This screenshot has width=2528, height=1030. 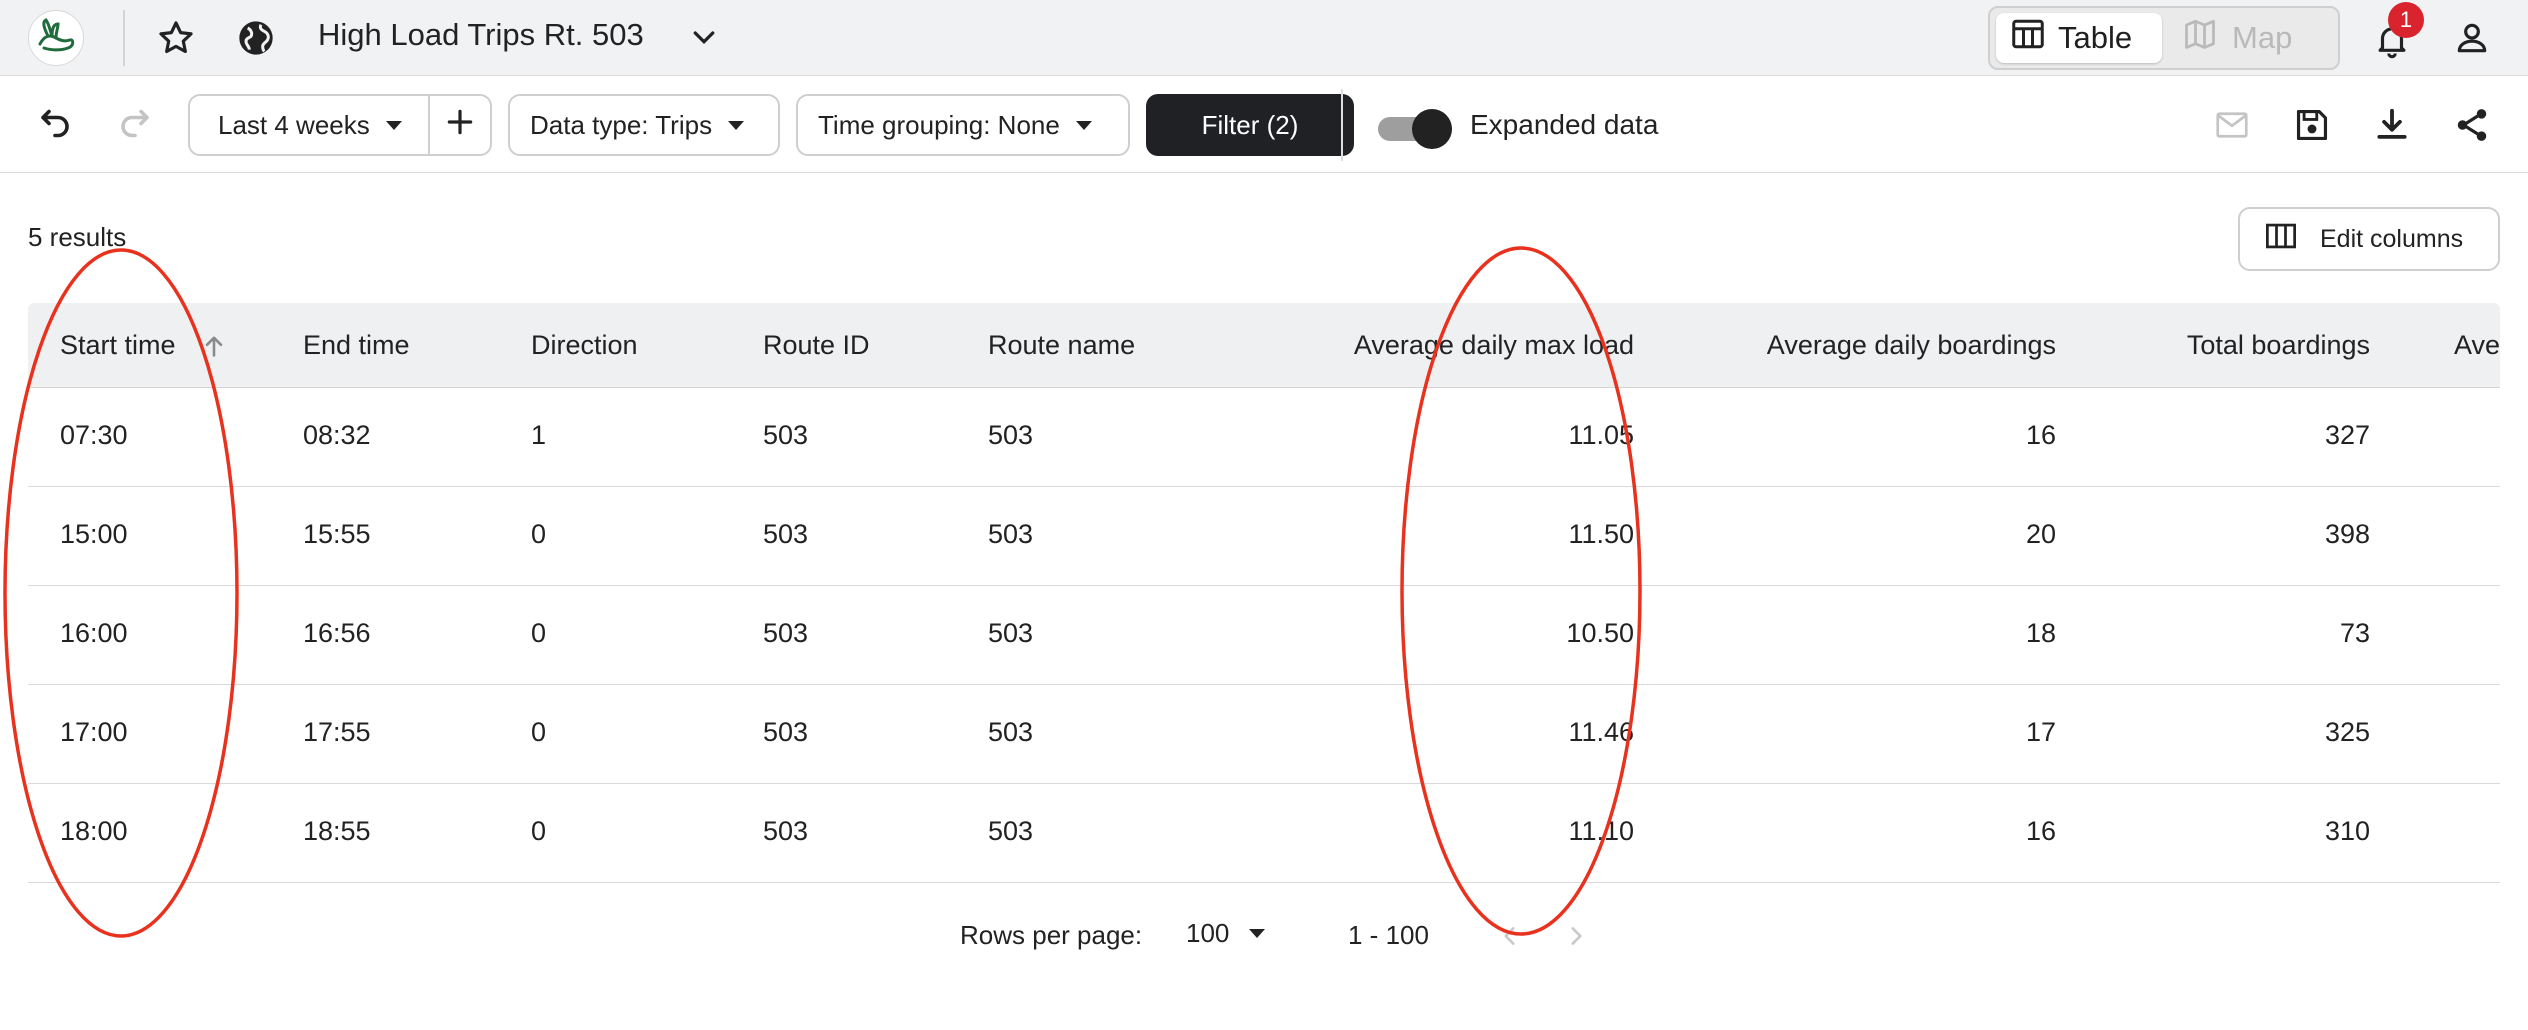 I want to click on previous-page-icon, so click(x=1510, y=936).